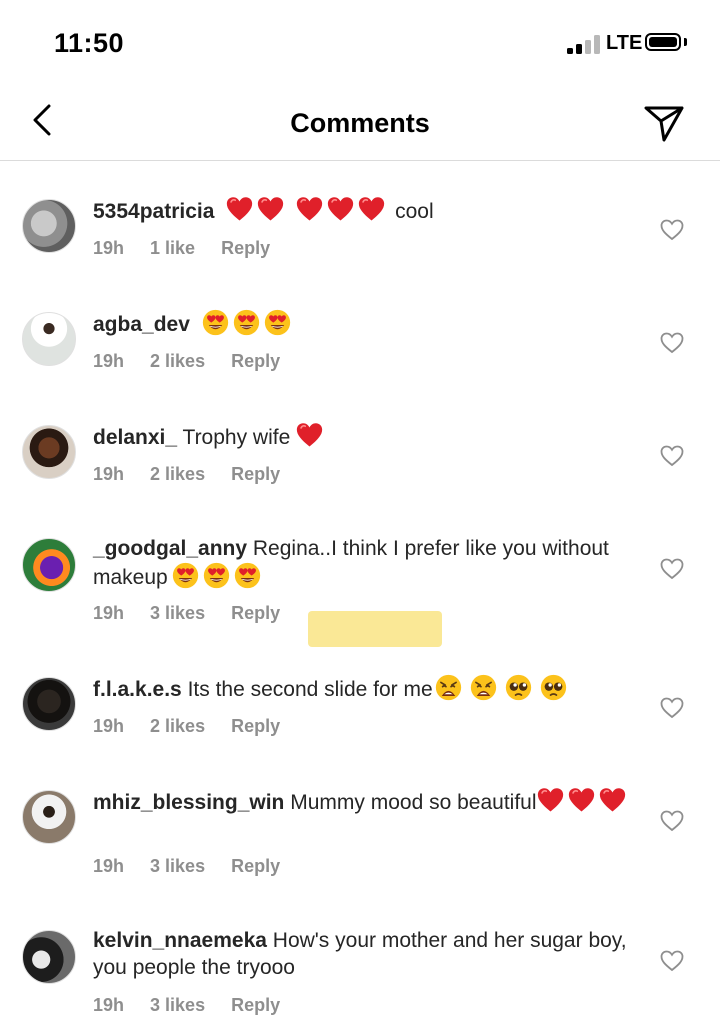 The height and width of the screenshot is (1032, 720). Describe the element at coordinates (310, 689) in the screenshot. I see `comment-text: Its the second slide for me` at that location.